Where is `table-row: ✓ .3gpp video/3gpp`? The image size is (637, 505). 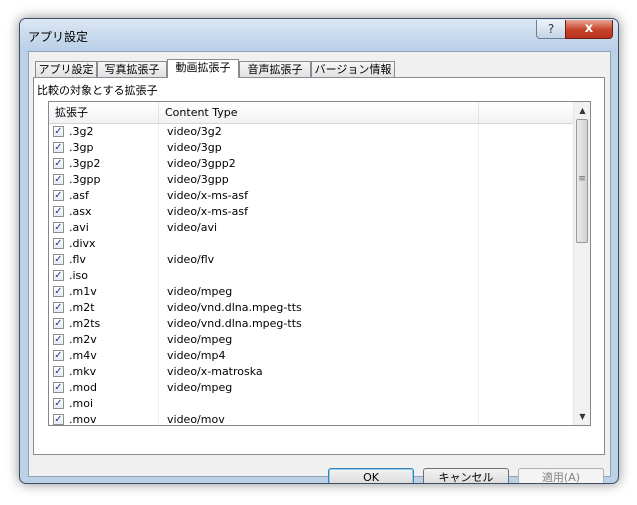 table-row: ✓ .3gpp video/3gpp is located at coordinates (311, 180).